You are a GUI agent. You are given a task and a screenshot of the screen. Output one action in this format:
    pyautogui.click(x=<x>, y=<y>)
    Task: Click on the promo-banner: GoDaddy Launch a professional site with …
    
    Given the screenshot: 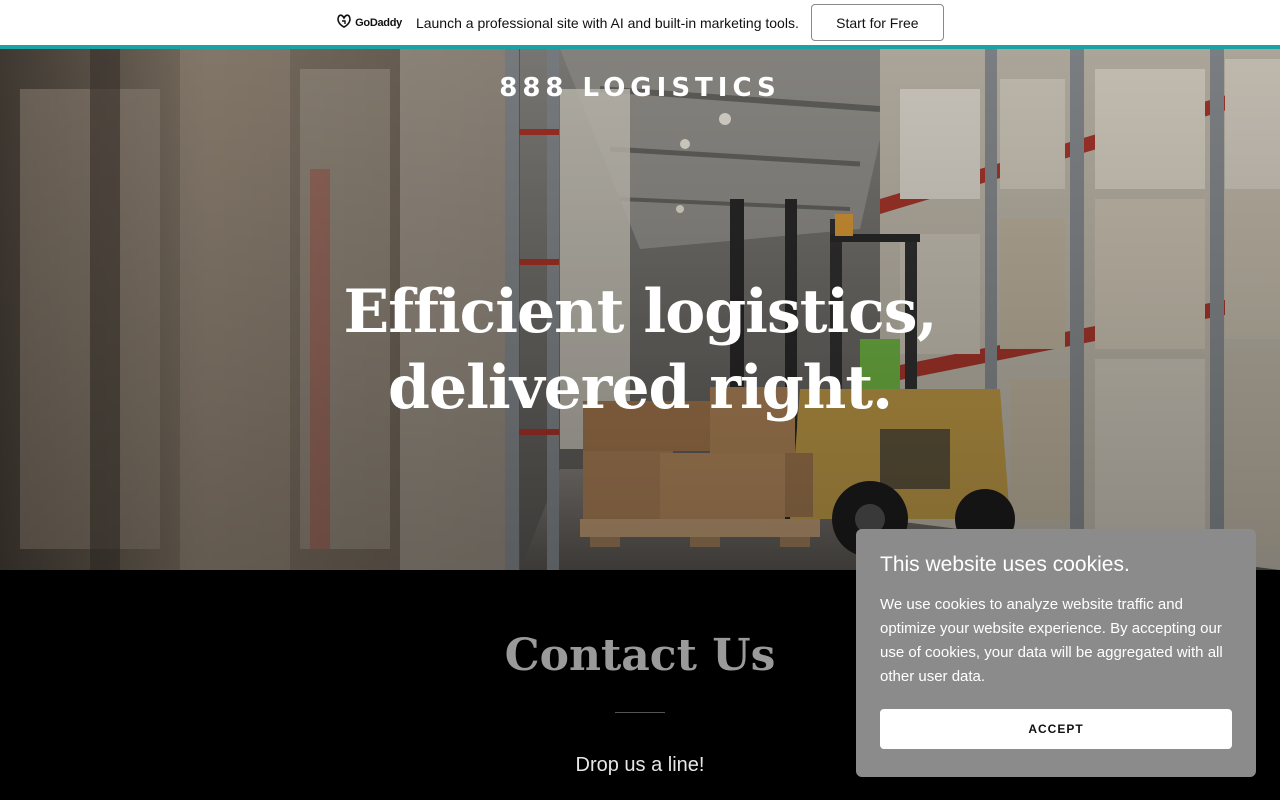 What is the action you would take?
    pyautogui.click(x=640, y=22)
    